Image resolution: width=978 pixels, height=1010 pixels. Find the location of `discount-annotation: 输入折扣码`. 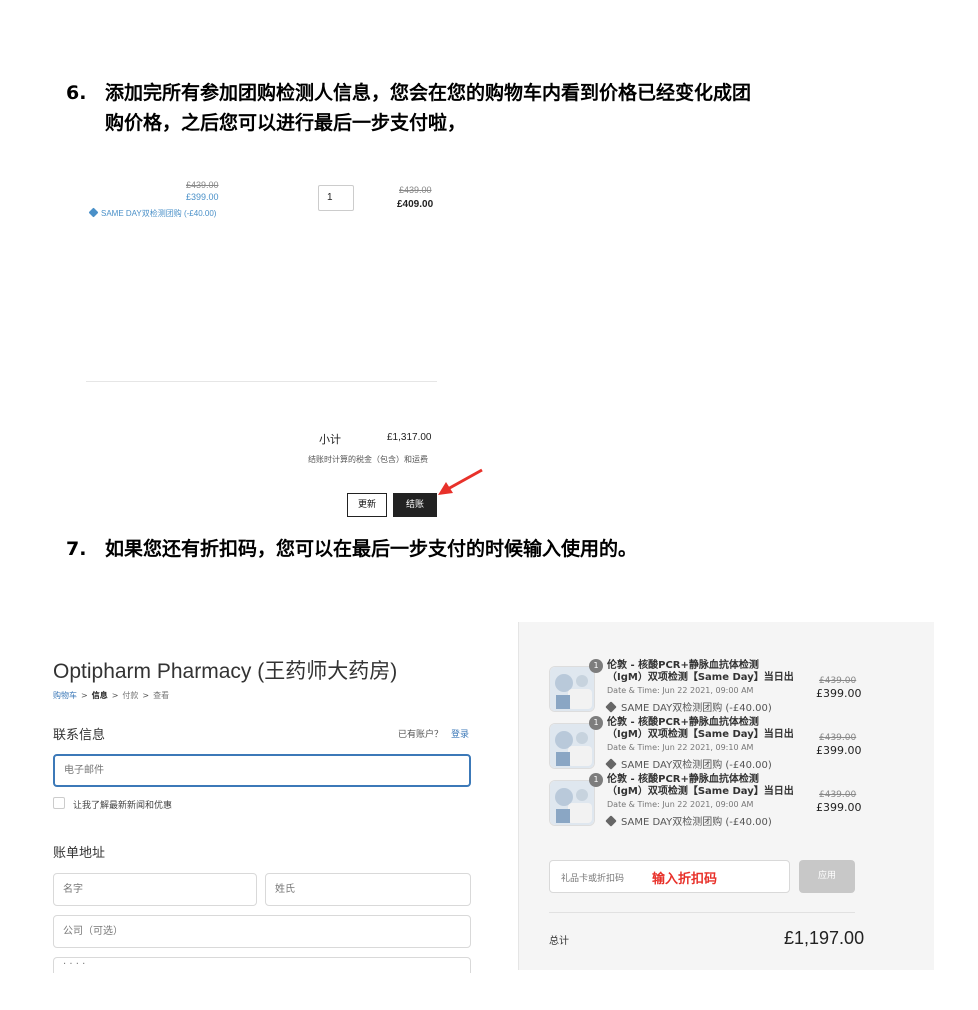

discount-annotation: 输入折扣码 is located at coordinates (685, 879).